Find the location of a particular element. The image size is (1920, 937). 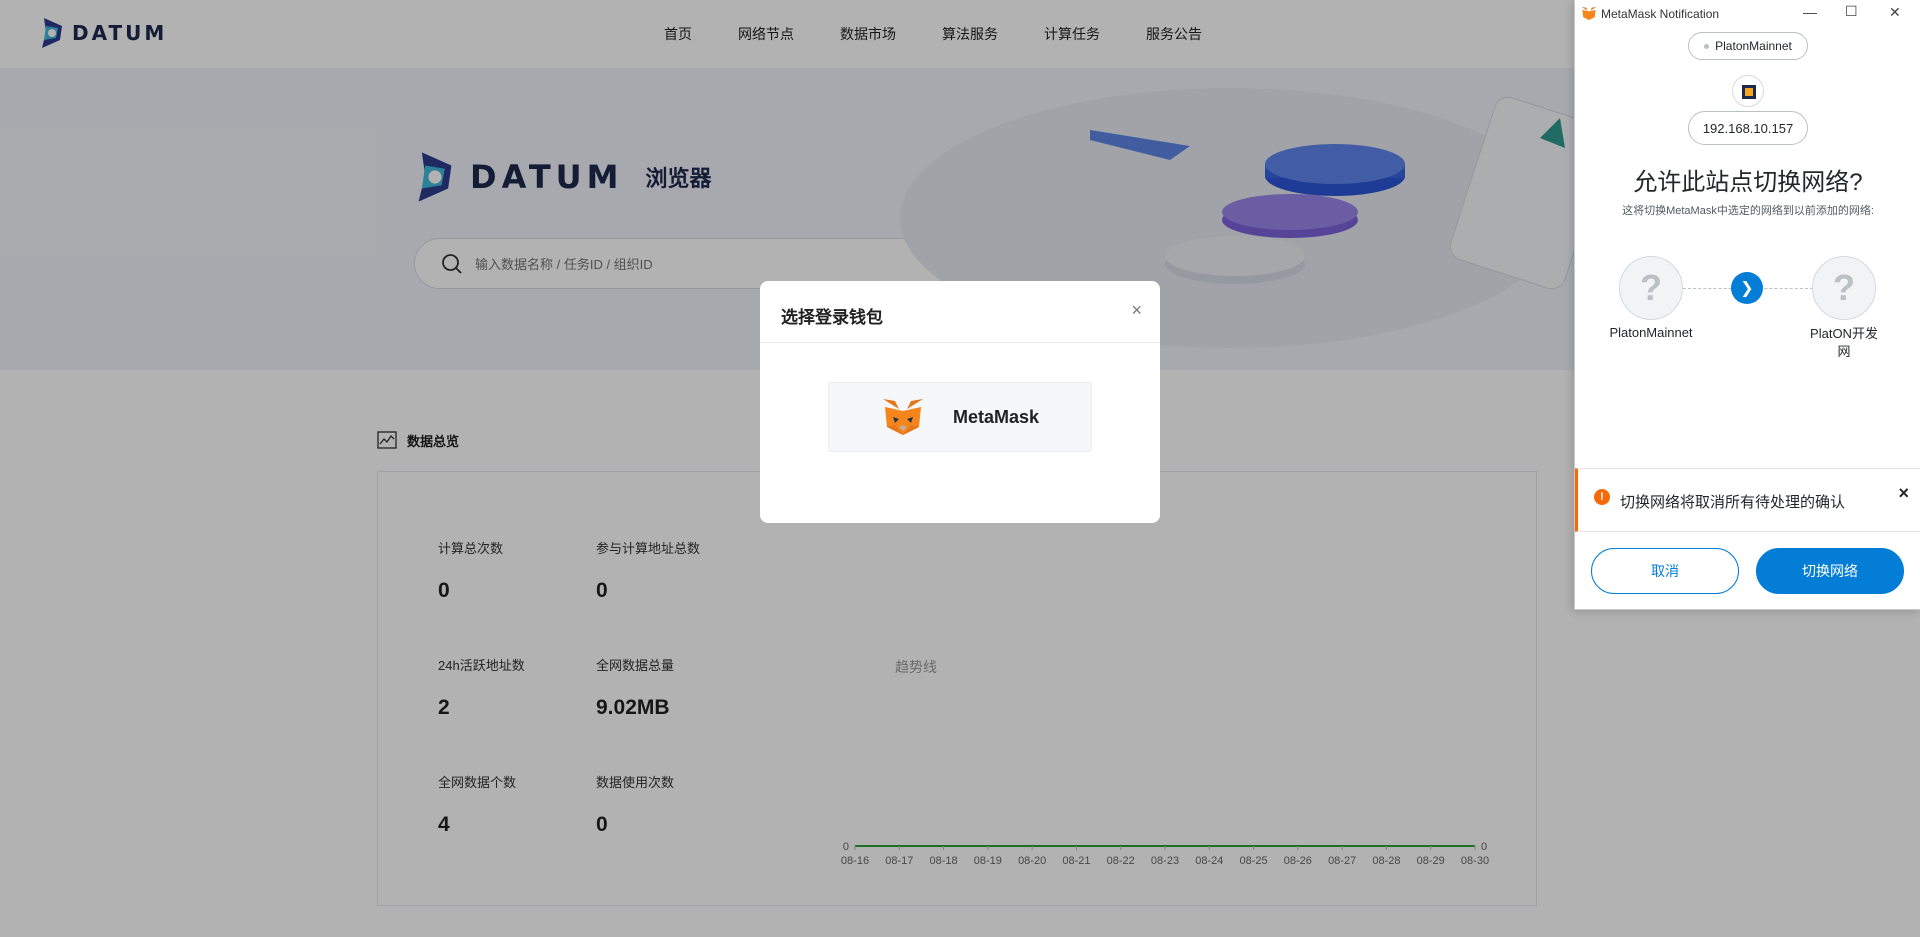

close-window-icon: ✕ is located at coordinates (1895, 12).